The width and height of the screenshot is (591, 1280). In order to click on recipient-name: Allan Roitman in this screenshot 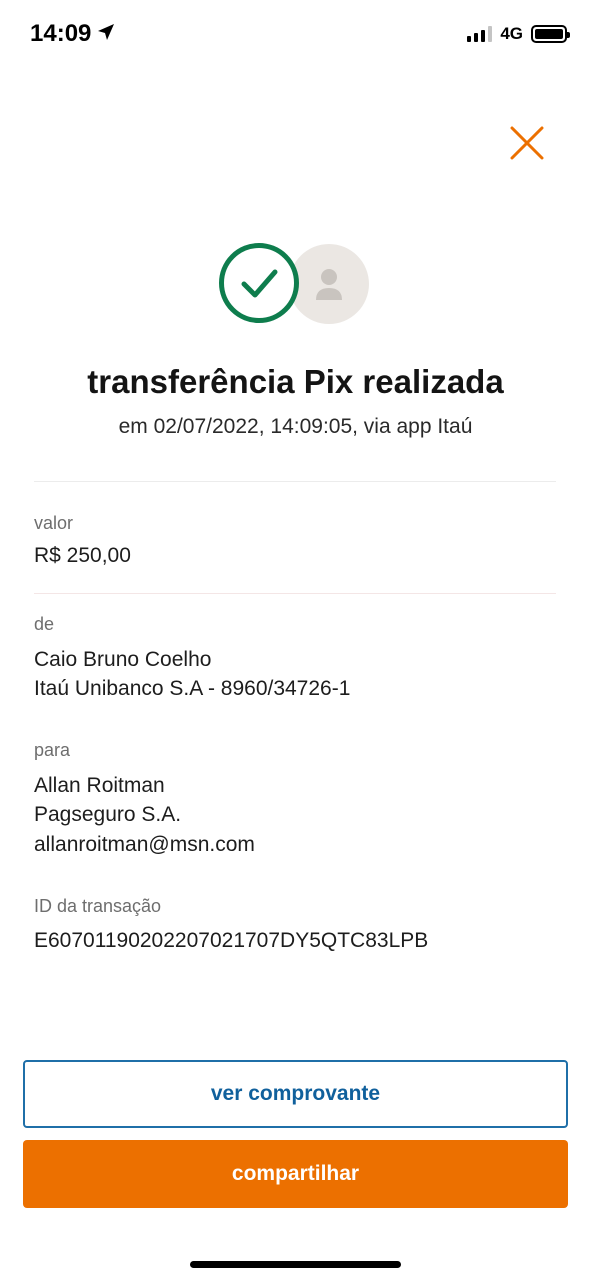, I will do `click(99, 785)`.